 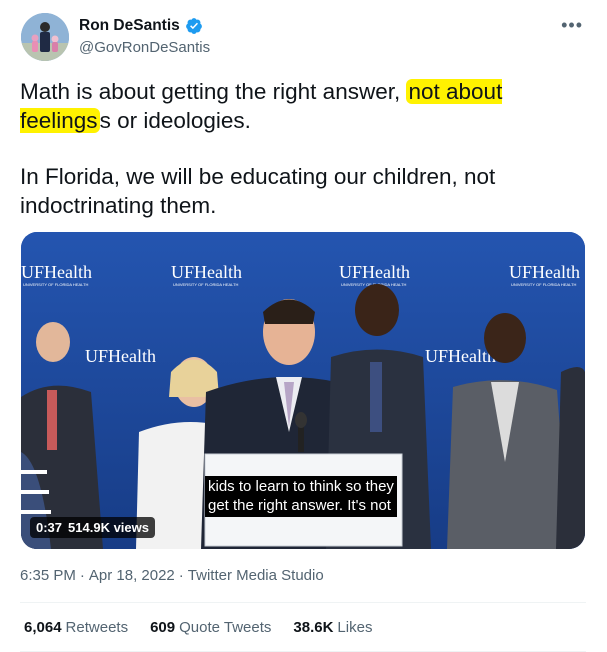 I want to click on engagement-stats: 6,064 Retweets 609 Quote Tweets 38.6K Likes, so click(x=198, y=627).